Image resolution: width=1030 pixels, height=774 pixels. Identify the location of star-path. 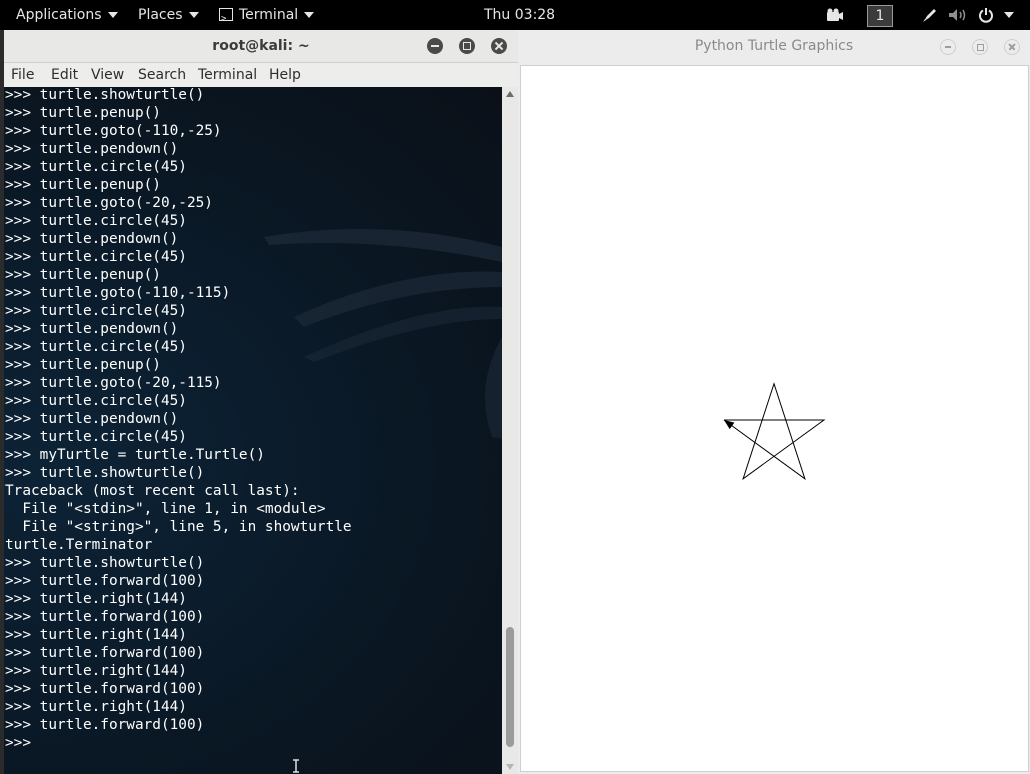
(774, 431).